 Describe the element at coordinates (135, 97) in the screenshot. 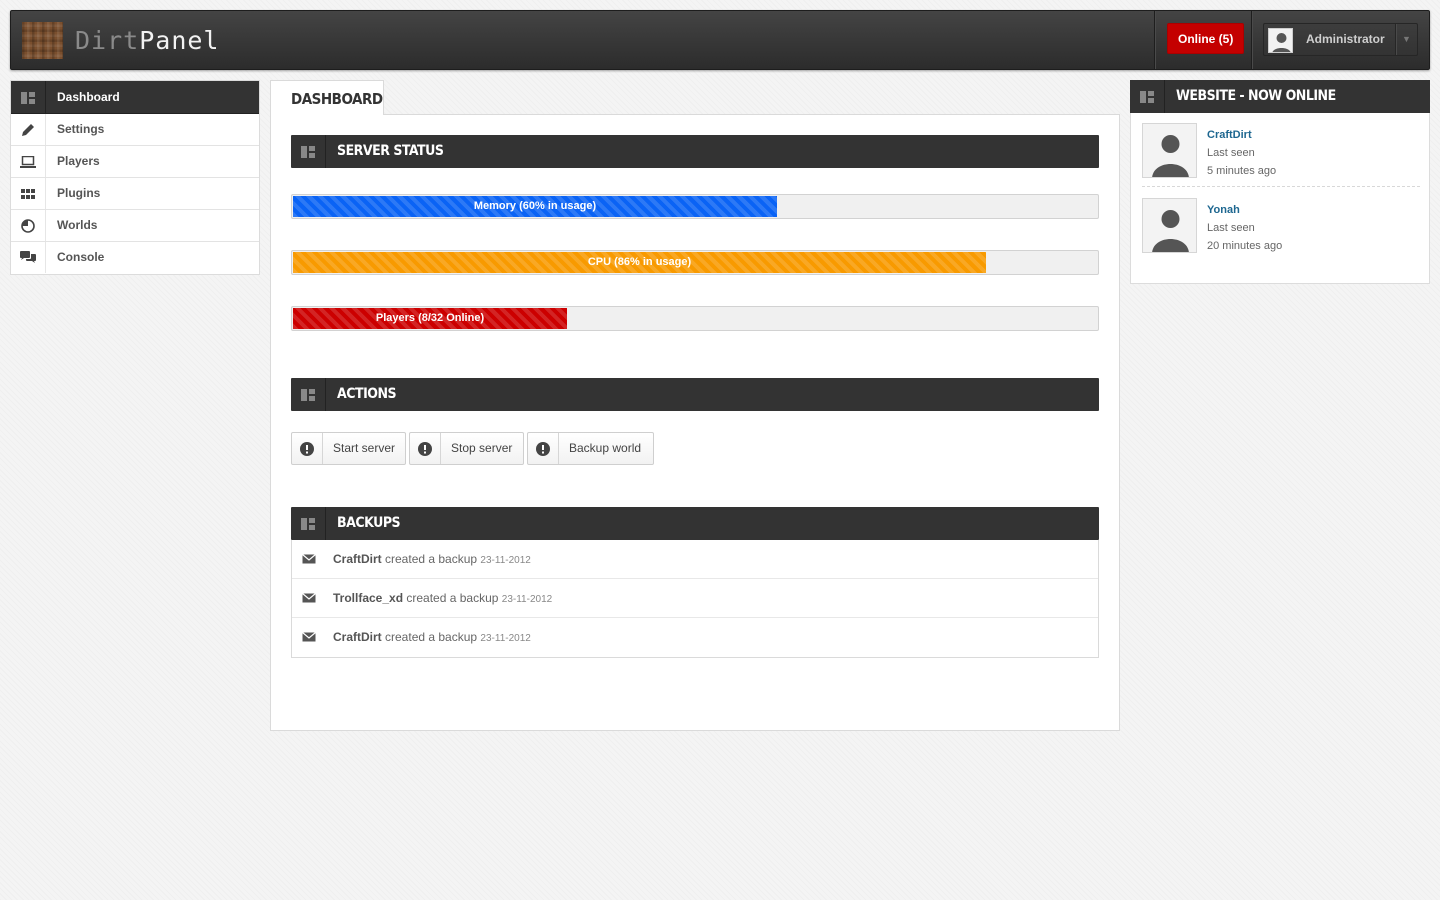

I see `sidebar-item-dashboard: Dashboard` at that location.